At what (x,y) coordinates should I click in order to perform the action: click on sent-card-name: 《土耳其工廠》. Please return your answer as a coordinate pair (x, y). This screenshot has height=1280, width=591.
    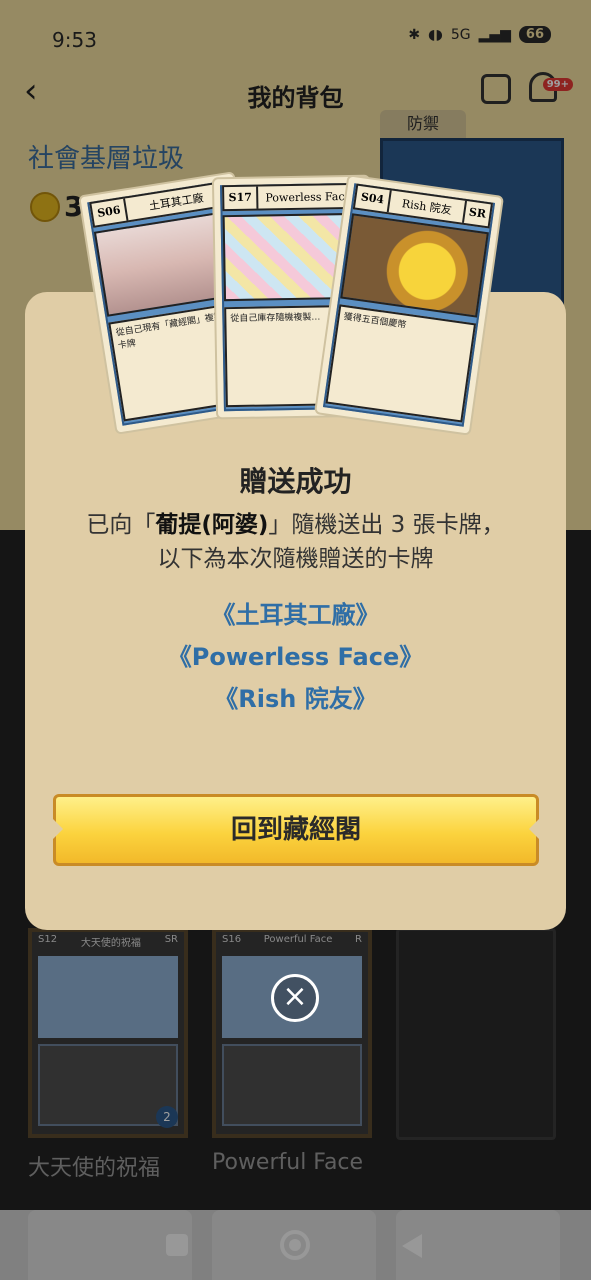
    Looking at the image, I should click on (295, 615).